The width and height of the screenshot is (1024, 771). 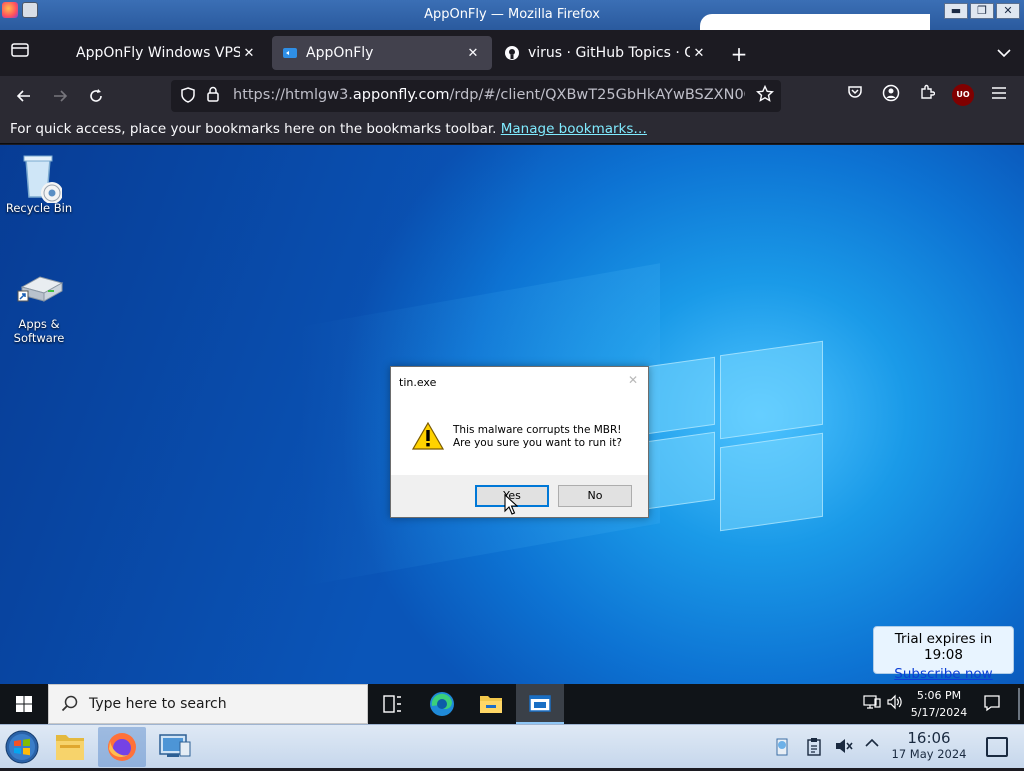 I want to click on url-domain: apponfly.com, so click(x=401, y=95).